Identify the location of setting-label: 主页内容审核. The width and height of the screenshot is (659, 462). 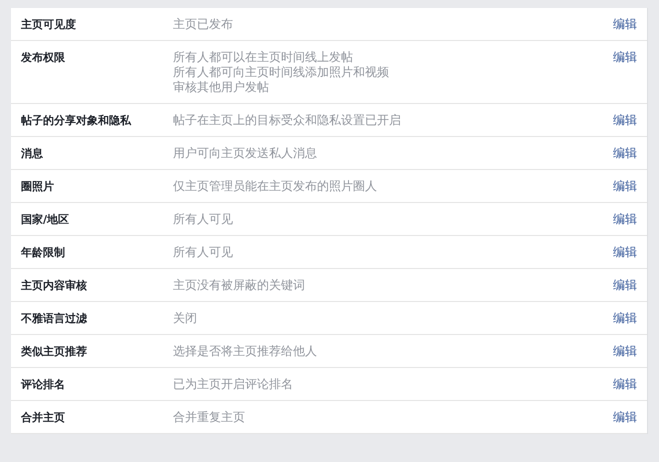
(54, 285).